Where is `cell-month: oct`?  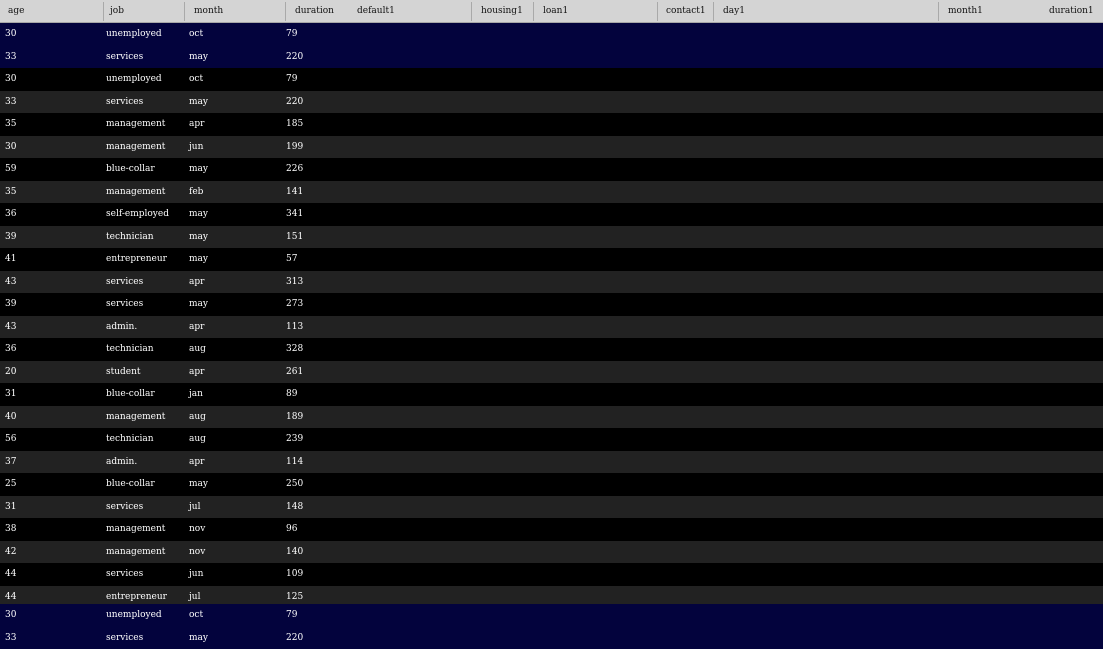
cell-month: oct is located at coordinates (196, 34).